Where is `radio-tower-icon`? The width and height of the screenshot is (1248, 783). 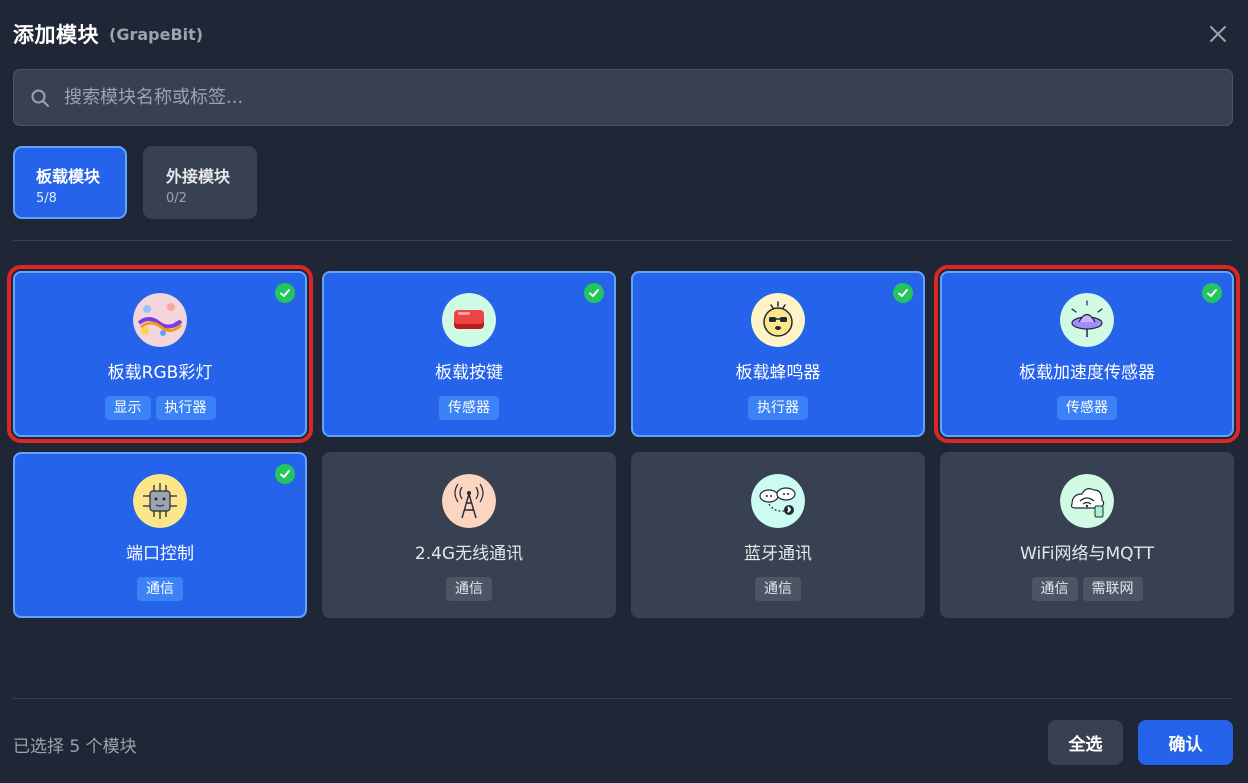 radio-tower-icon is located at coordinates (469, 501).